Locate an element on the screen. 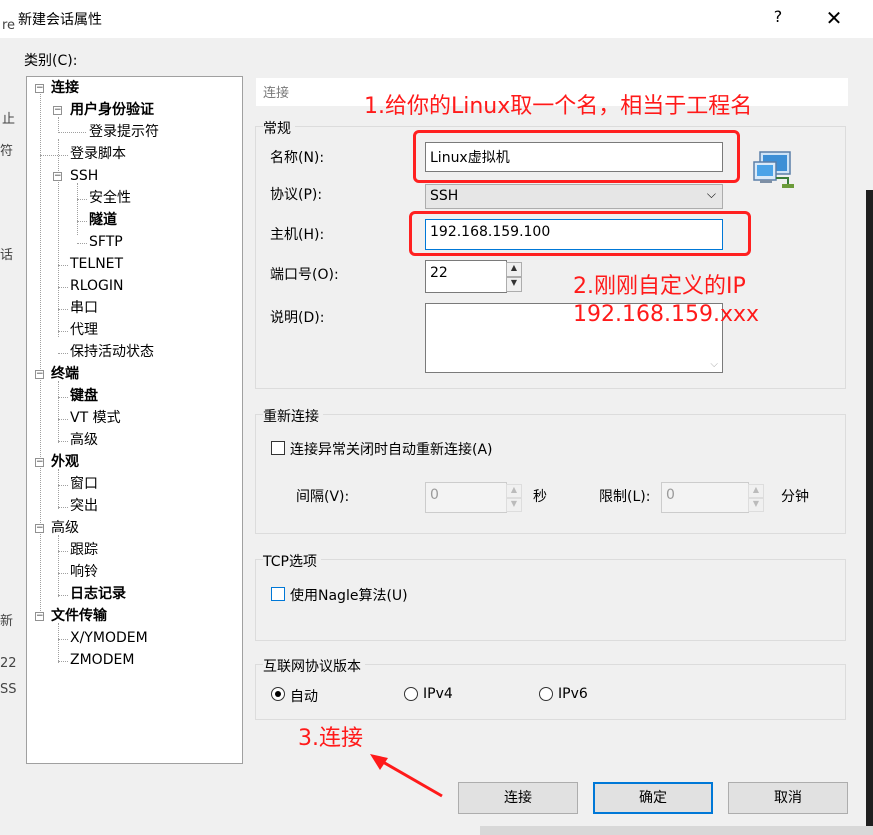  tree-item-login-prompt: 登录提示符 is located at coordinates (124, 132).